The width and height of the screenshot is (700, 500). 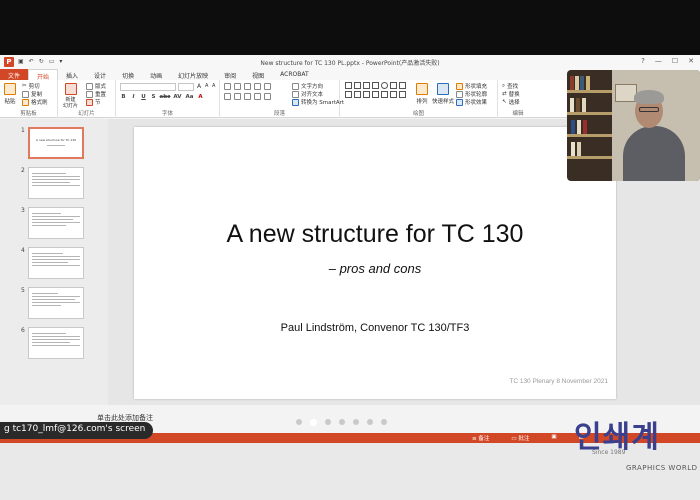 I want to click on decrease-indent-icon, so click(x=247, y=86).